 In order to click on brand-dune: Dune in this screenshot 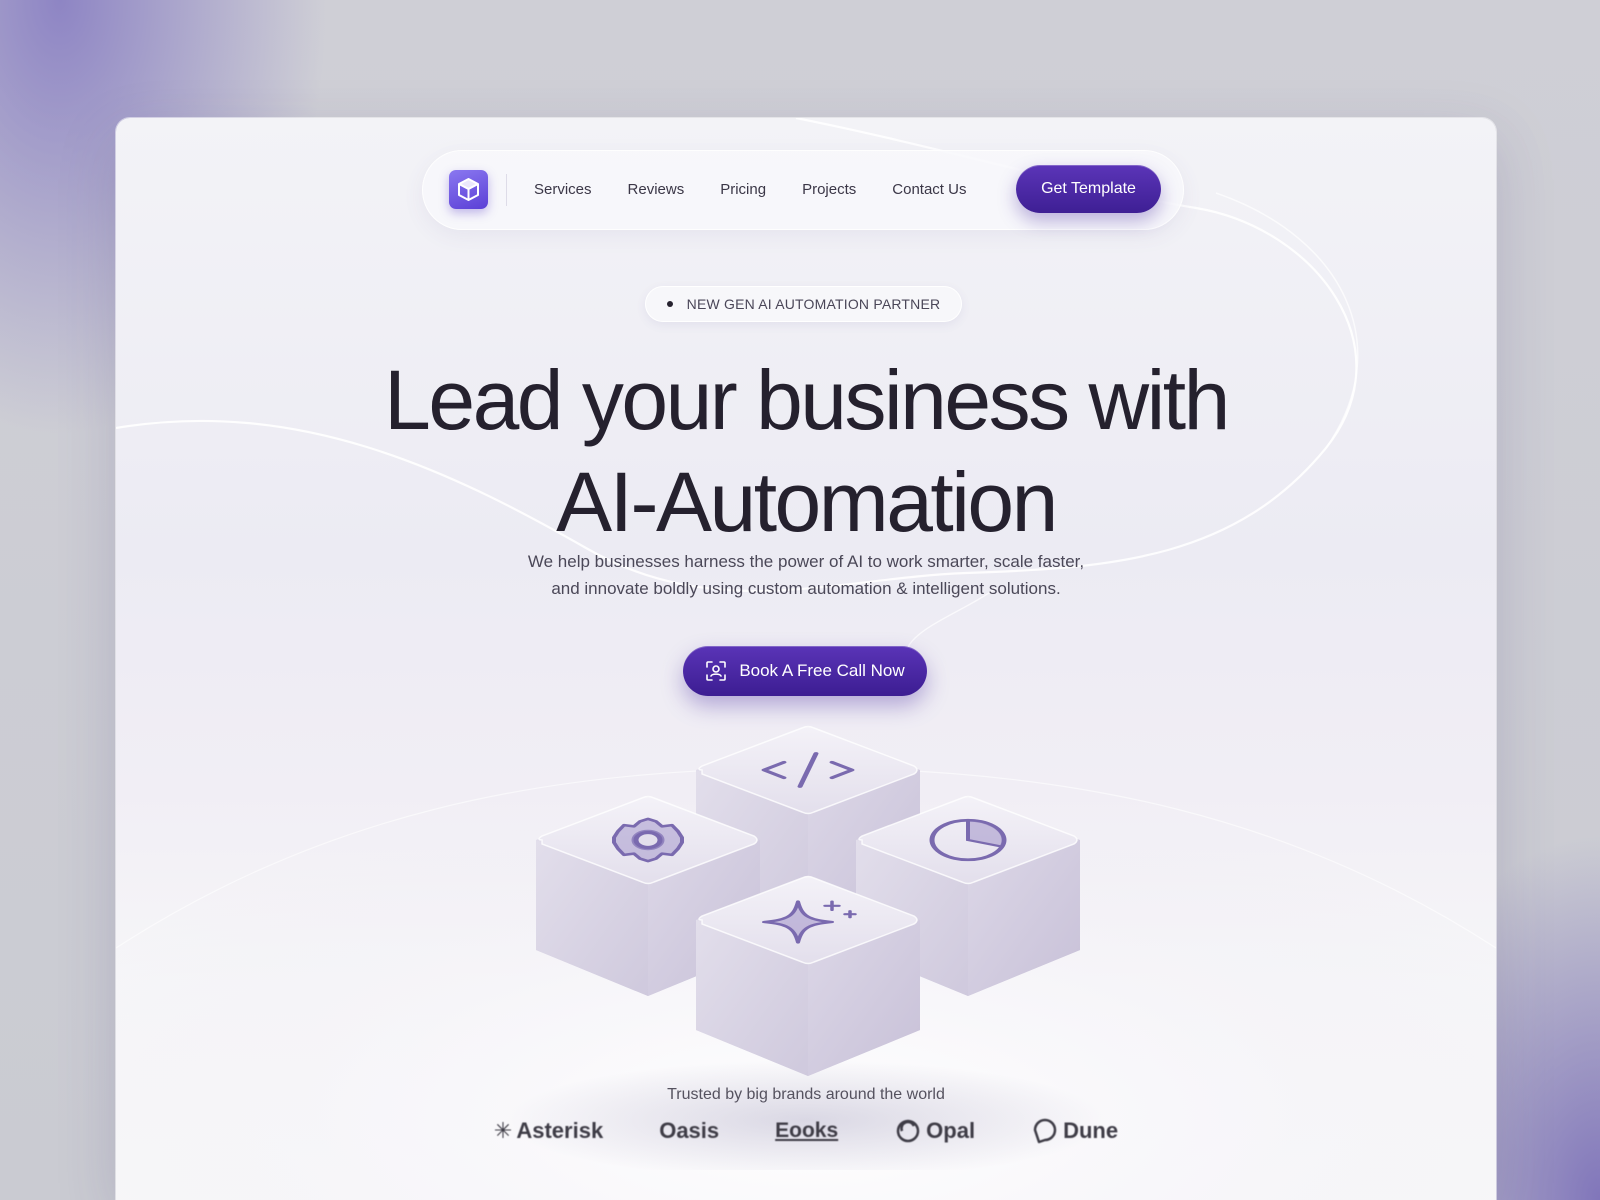, I will do `click(1074, 1131)`.